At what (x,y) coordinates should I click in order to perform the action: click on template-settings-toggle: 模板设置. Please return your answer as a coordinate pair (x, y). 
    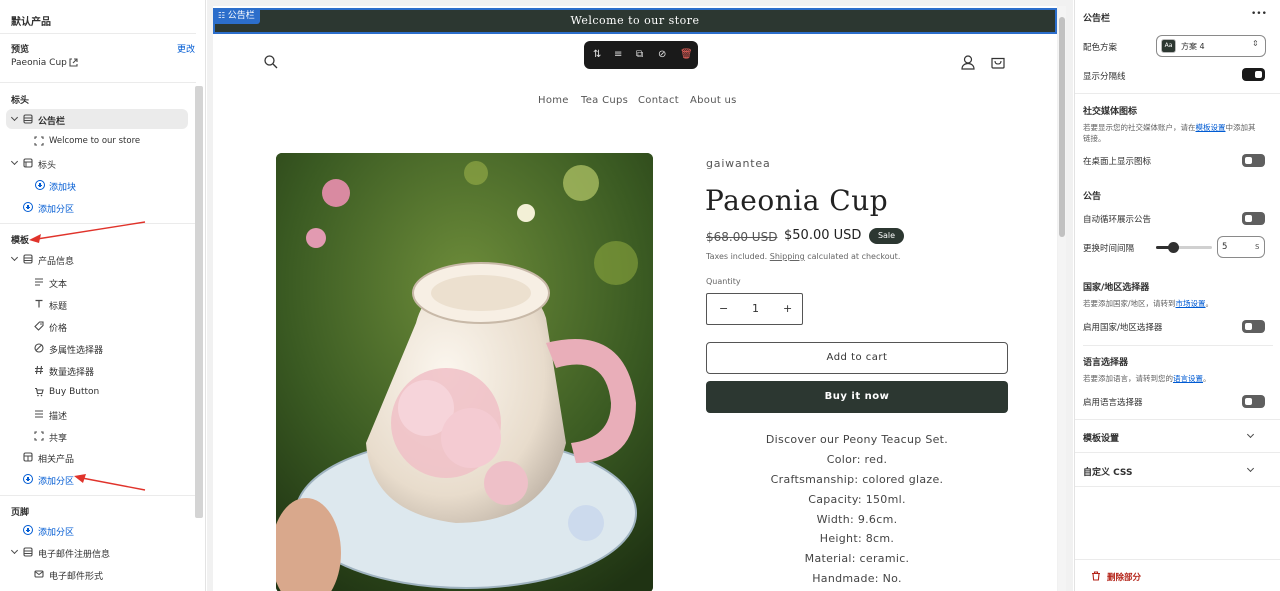
    Looking at the image, I should click on (1101, 437).